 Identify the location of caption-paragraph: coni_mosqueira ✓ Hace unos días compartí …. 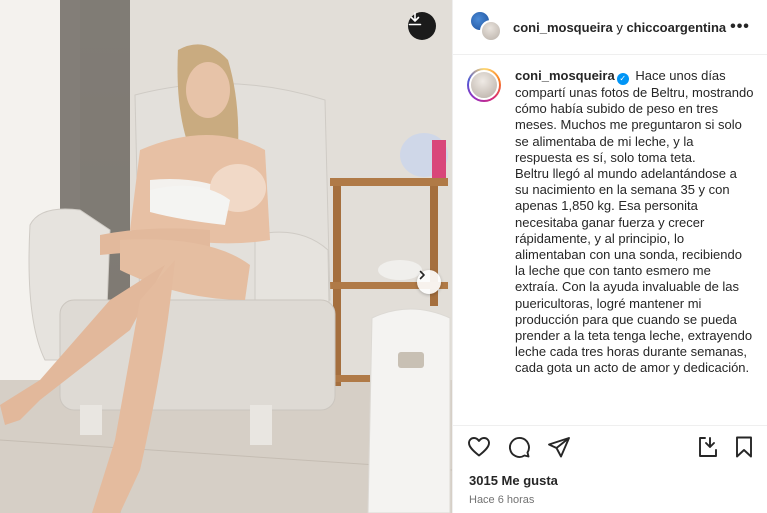
(634, 117).